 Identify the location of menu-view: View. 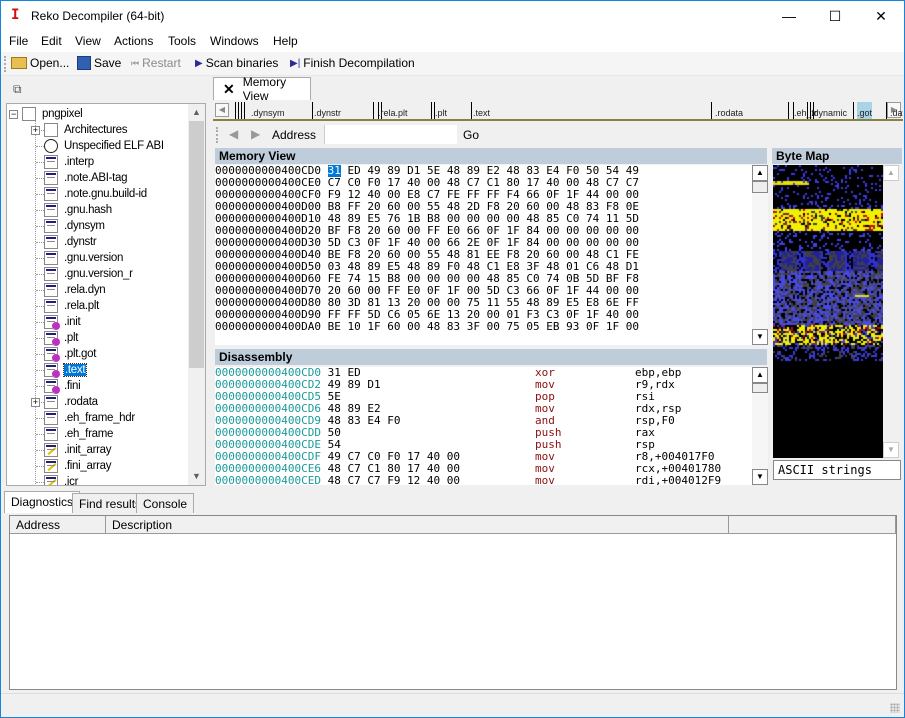
(88, 41).